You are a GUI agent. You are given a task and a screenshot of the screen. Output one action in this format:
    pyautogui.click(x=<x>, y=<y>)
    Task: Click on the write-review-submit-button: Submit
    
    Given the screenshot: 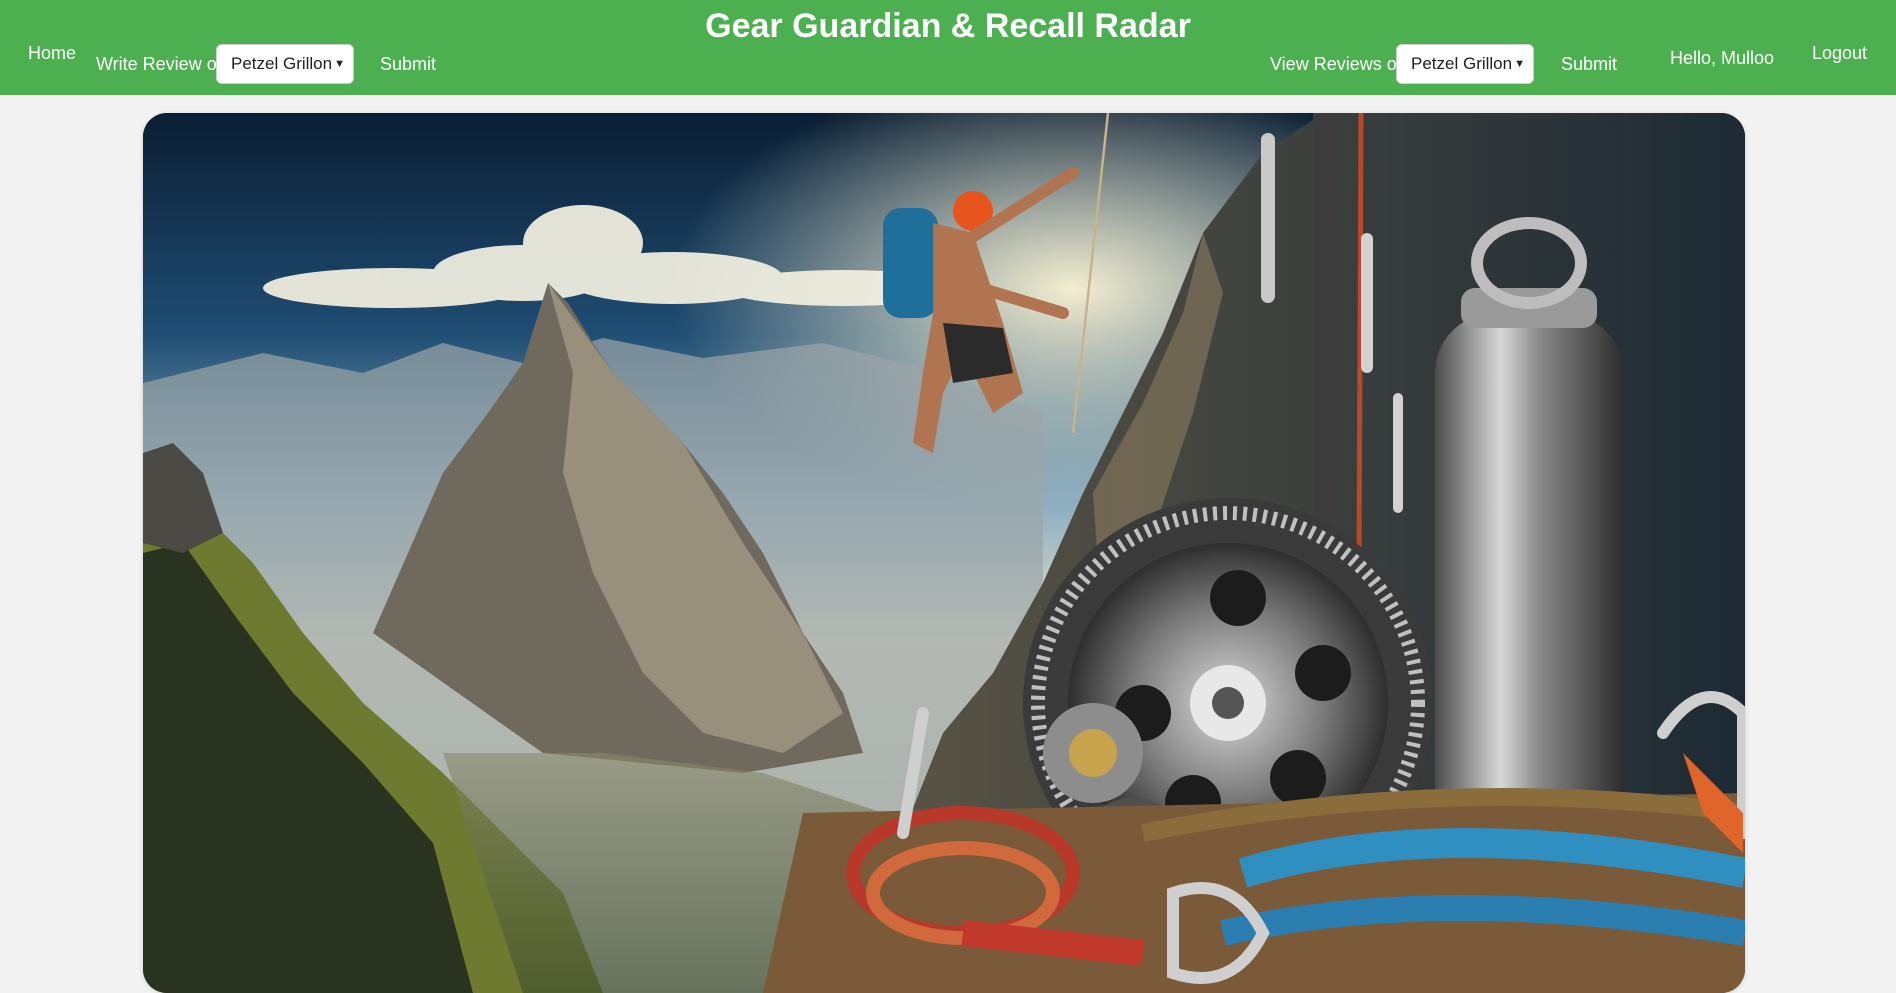 What is the action you would take?
    pyautogui.click(x=408, y=64)
    